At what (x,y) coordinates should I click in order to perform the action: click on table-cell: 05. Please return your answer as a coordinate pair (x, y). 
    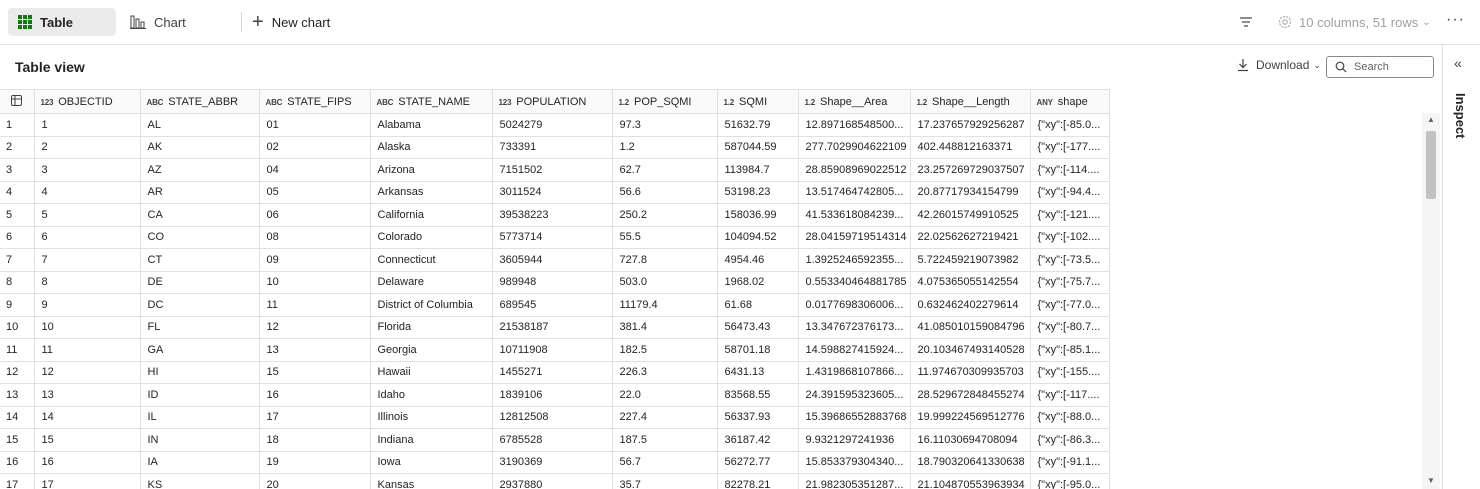
    Looking at the image, I should click on (315, 192).